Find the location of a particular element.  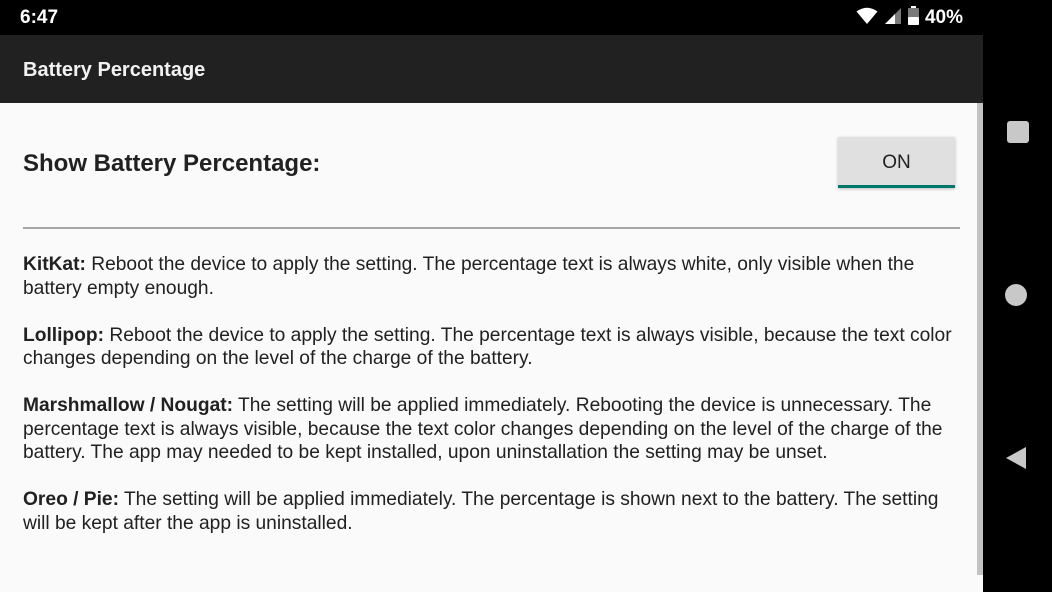

home-button is located at coordinates (1017, 296).